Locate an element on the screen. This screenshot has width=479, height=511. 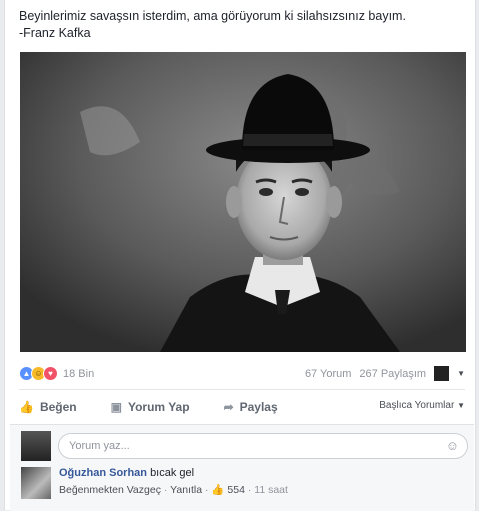
commenter-avatar is located at coordinates (36, 483).